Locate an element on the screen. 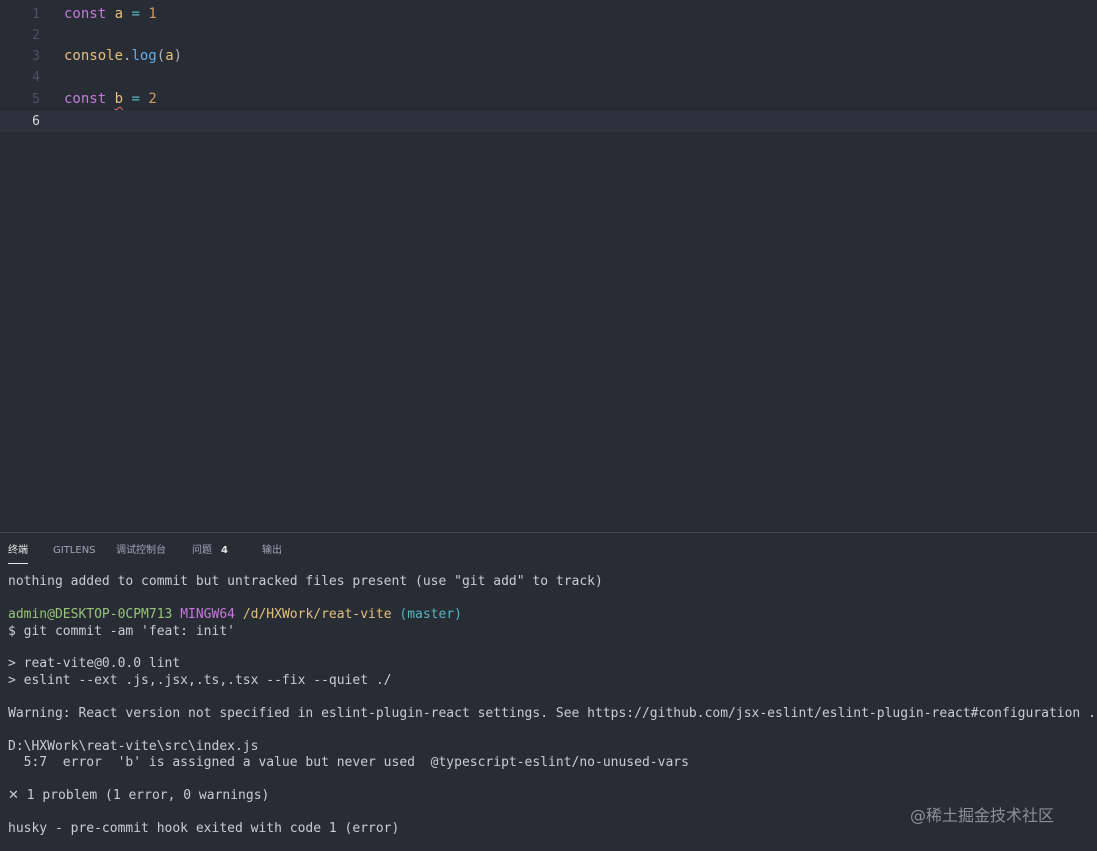  prompt-system: MINGW64 is located at coordinates (207, 614).